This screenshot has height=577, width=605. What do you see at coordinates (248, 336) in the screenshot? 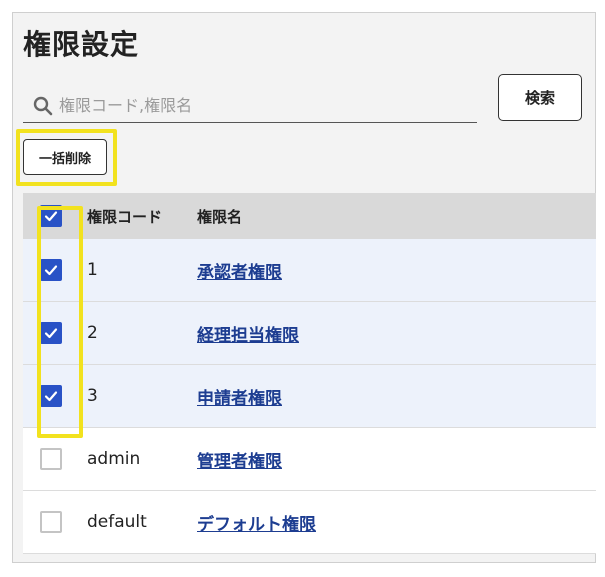
I see `row-name-link: 経理担当権限` at bounding box center [248, 336].